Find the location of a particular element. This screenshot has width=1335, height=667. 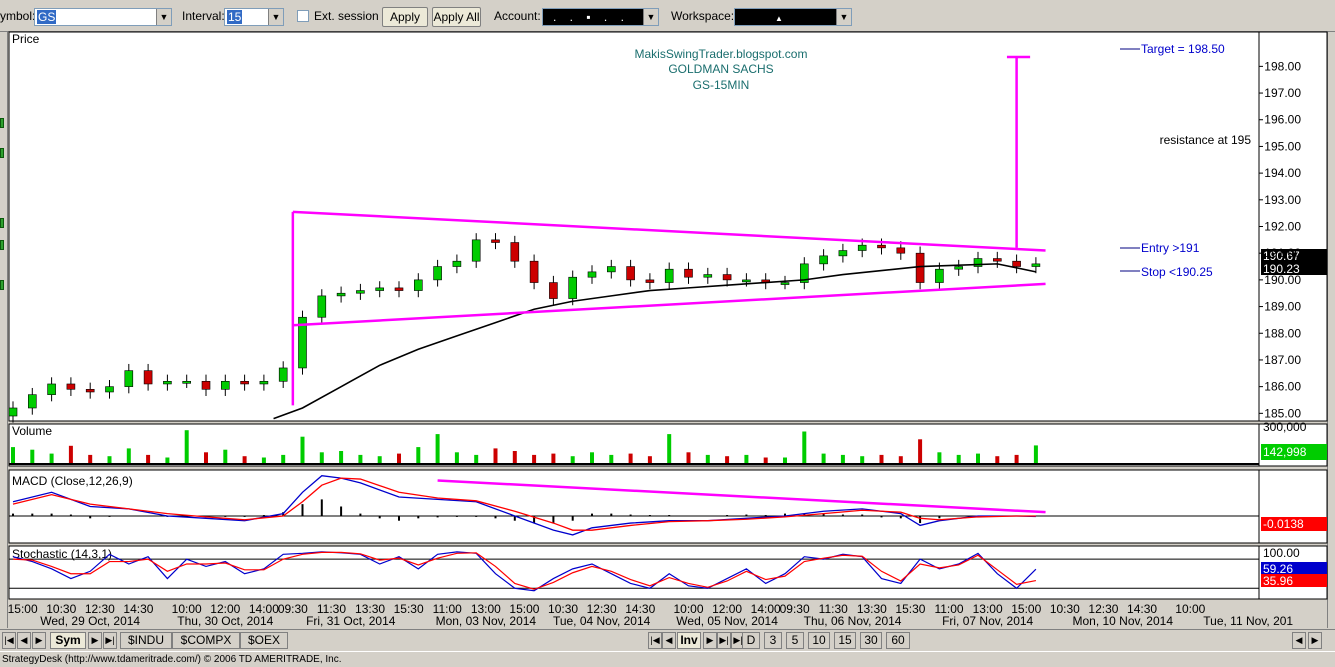

entry-label: Entry >191 is located at coordinates (1170, 248).